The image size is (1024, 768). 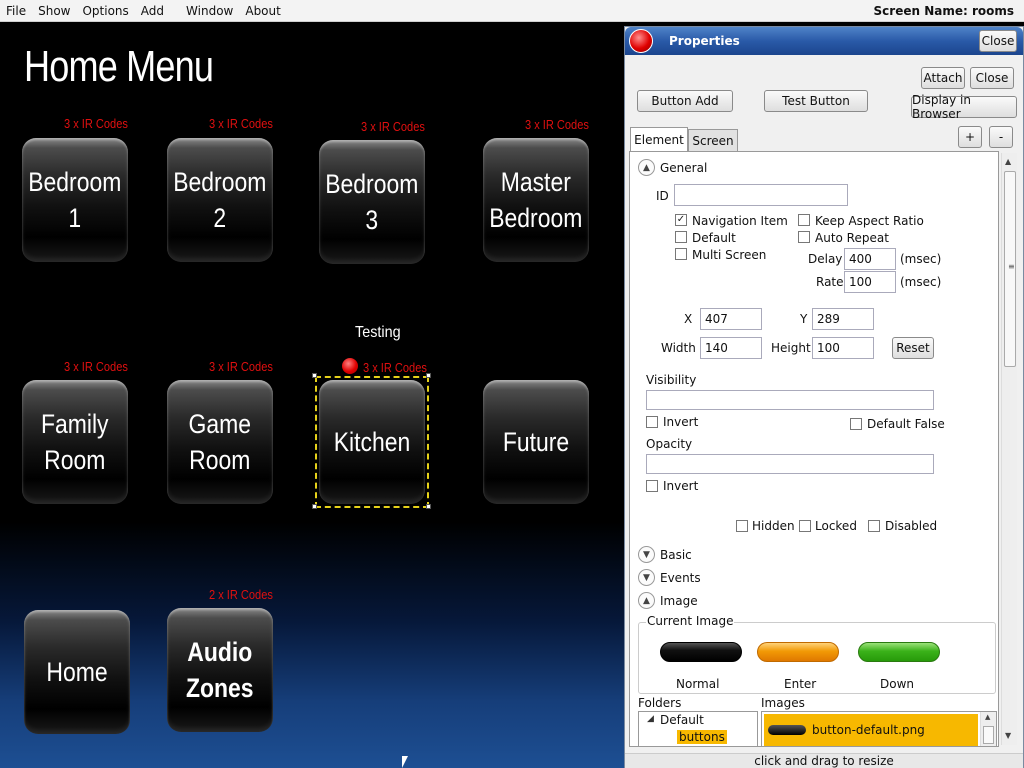 What do you see at coordinates (536, 200) in the screenshot?
I see `room-button-master-bedroom: Master Bedroom` at bounding box center [536, 200].